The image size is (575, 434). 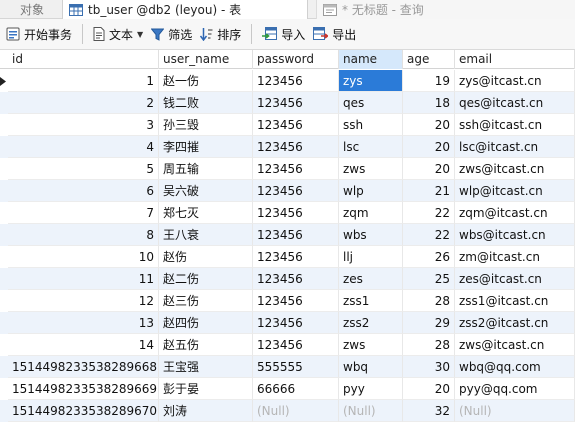 I want to click on cell-user-name: 孙三毁, so click(x=206, y=125).